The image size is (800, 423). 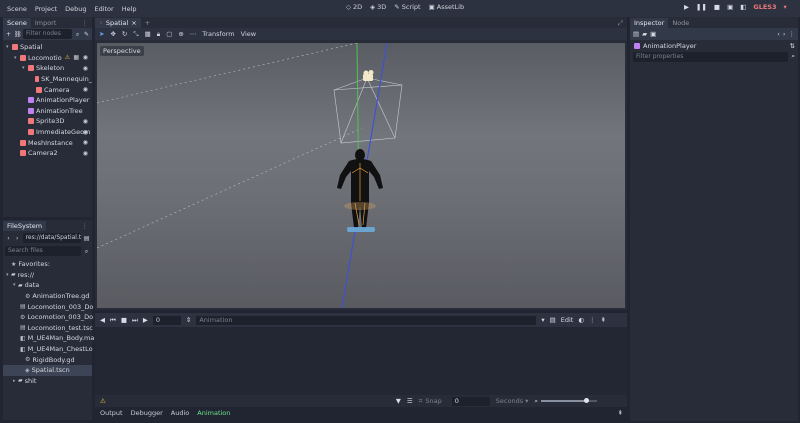 What do you see at coordinates (410, 401) in the screenshot?
I see `track-list-icon: ☰` at bounding box center [410, 401].